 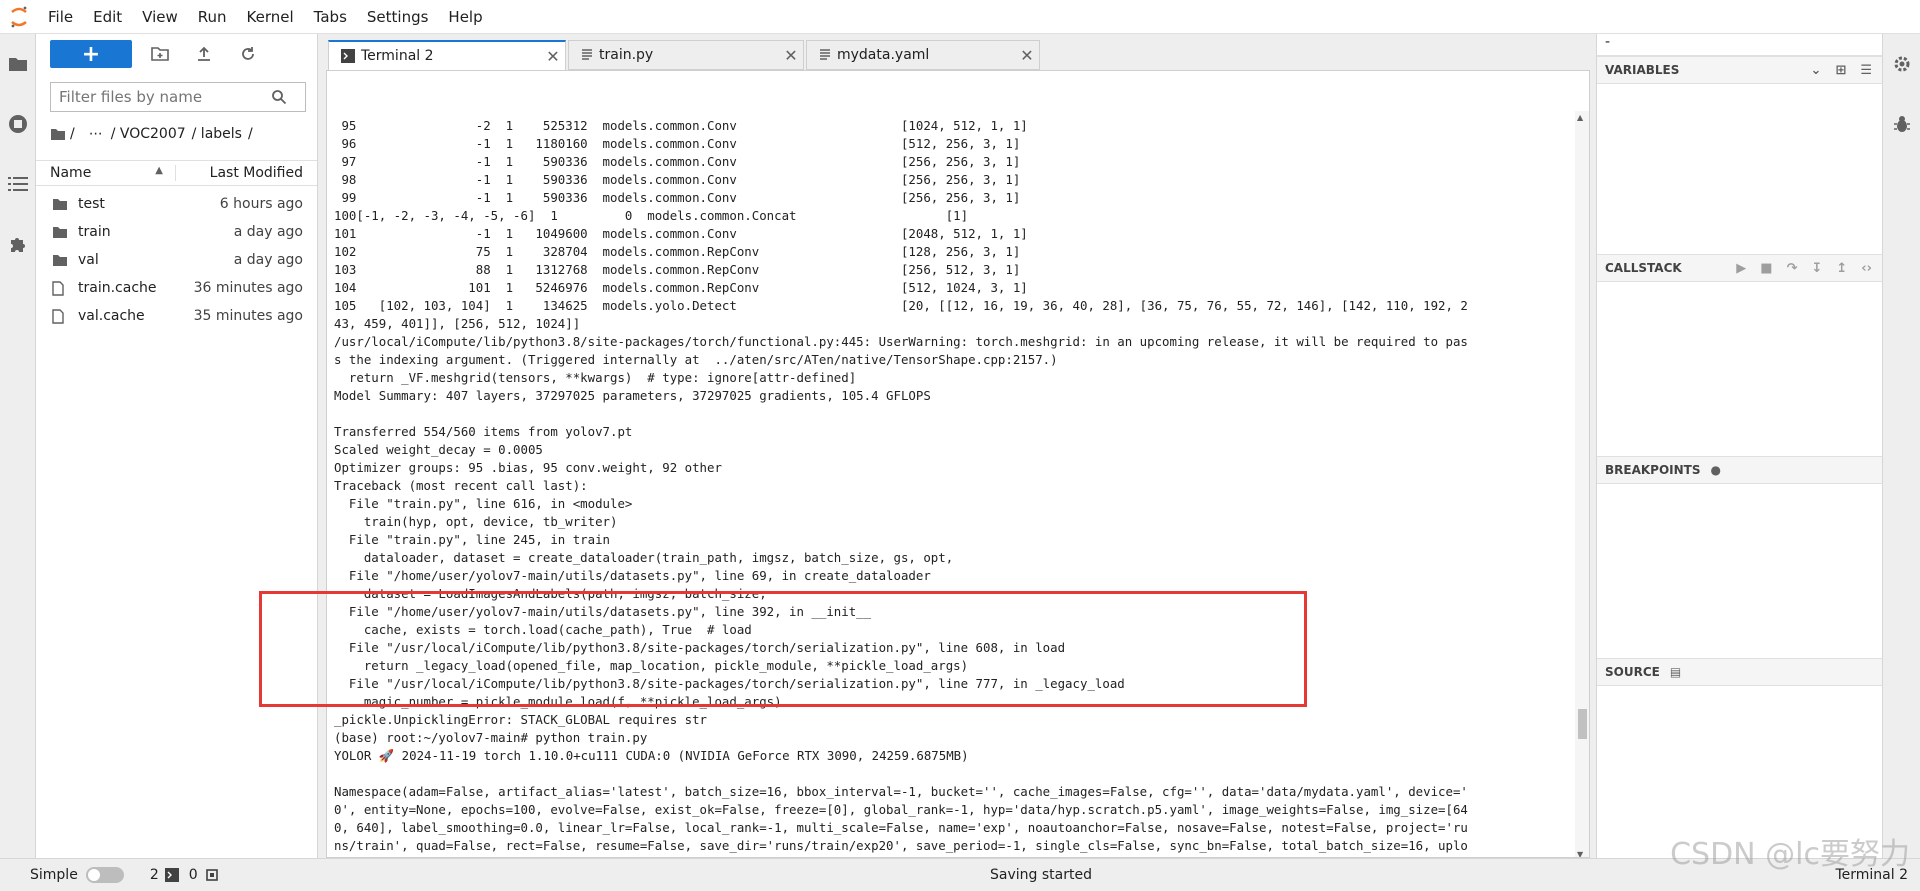 I want to click on new-launcher-button: +, so click(x=91, y=54).